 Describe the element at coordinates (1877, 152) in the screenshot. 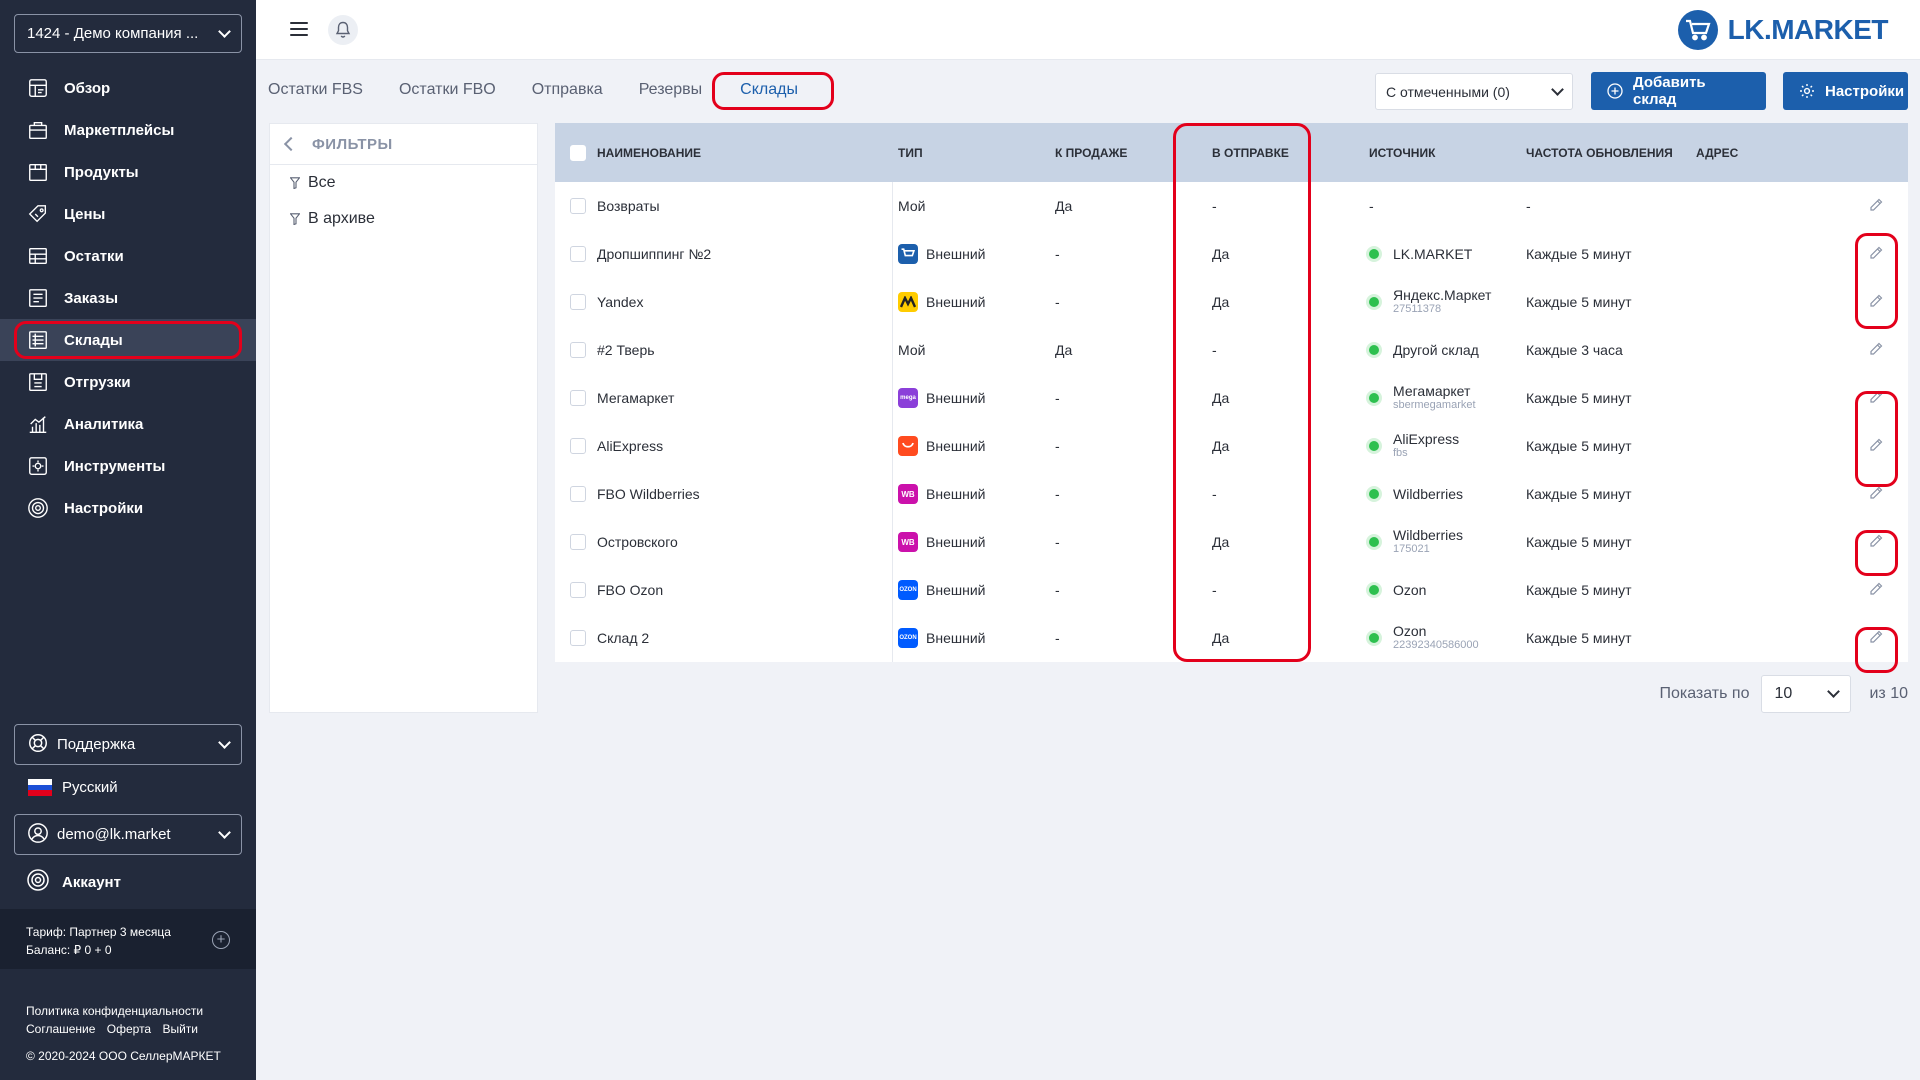

I see `col-actions` at that location.